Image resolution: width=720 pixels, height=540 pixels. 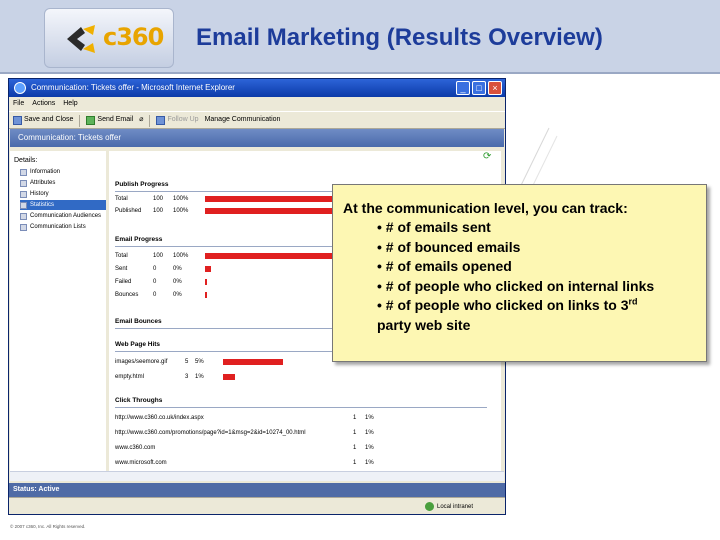 What do you see at coordinates (257, 138) in the screenshot?
I see `page-header: Communication: Tickets offer` at bounding box center [257, 138].